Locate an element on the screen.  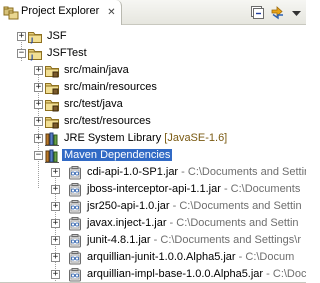
tree-item: + src/main/java is located at coordinates (153, 70).